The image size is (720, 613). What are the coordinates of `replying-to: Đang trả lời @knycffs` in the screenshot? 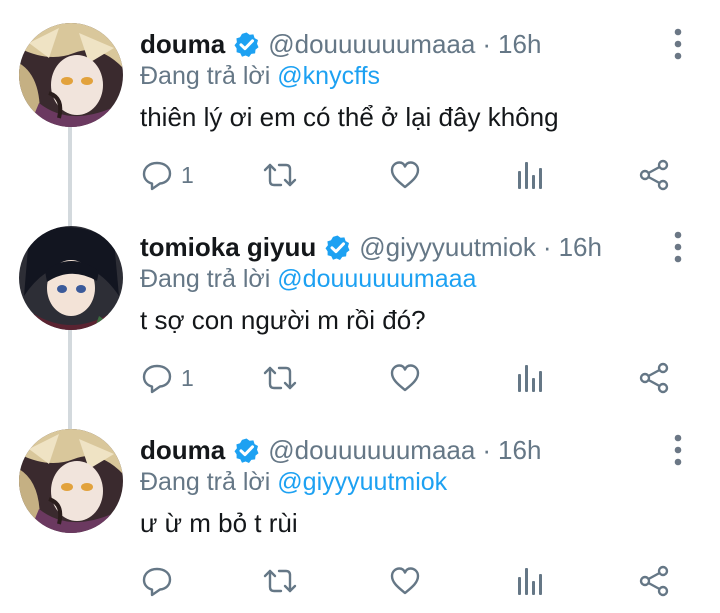 It's located at (260, 76).